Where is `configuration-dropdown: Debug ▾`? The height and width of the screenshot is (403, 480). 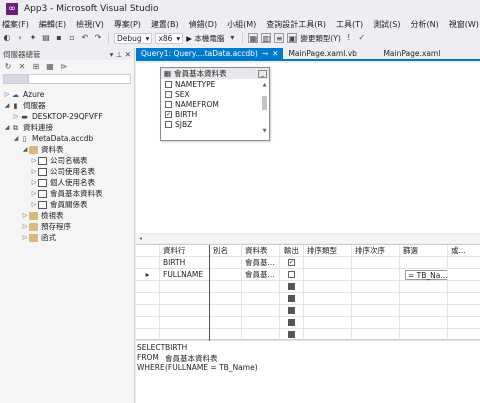
configuration-dropdown: Debug ▾ is located at coordinates (133, 38).